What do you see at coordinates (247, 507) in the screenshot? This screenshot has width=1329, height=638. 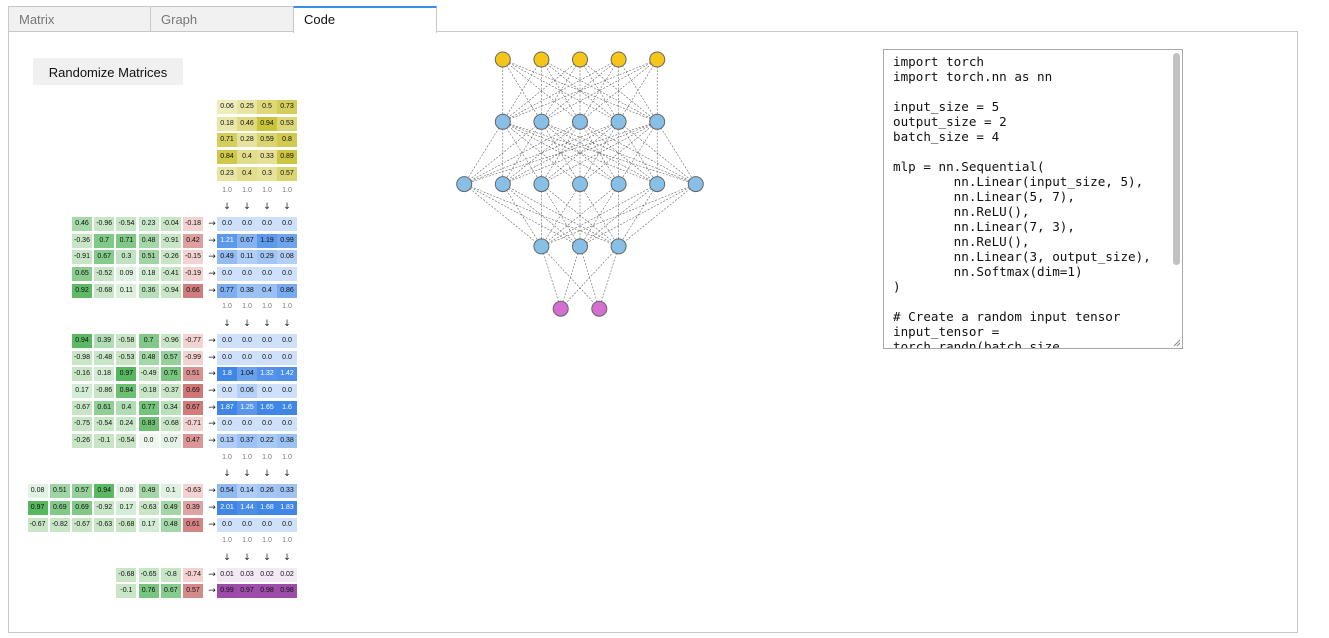 I see `output-matrix-cell: 1.44` at bounding box center [247, 507].